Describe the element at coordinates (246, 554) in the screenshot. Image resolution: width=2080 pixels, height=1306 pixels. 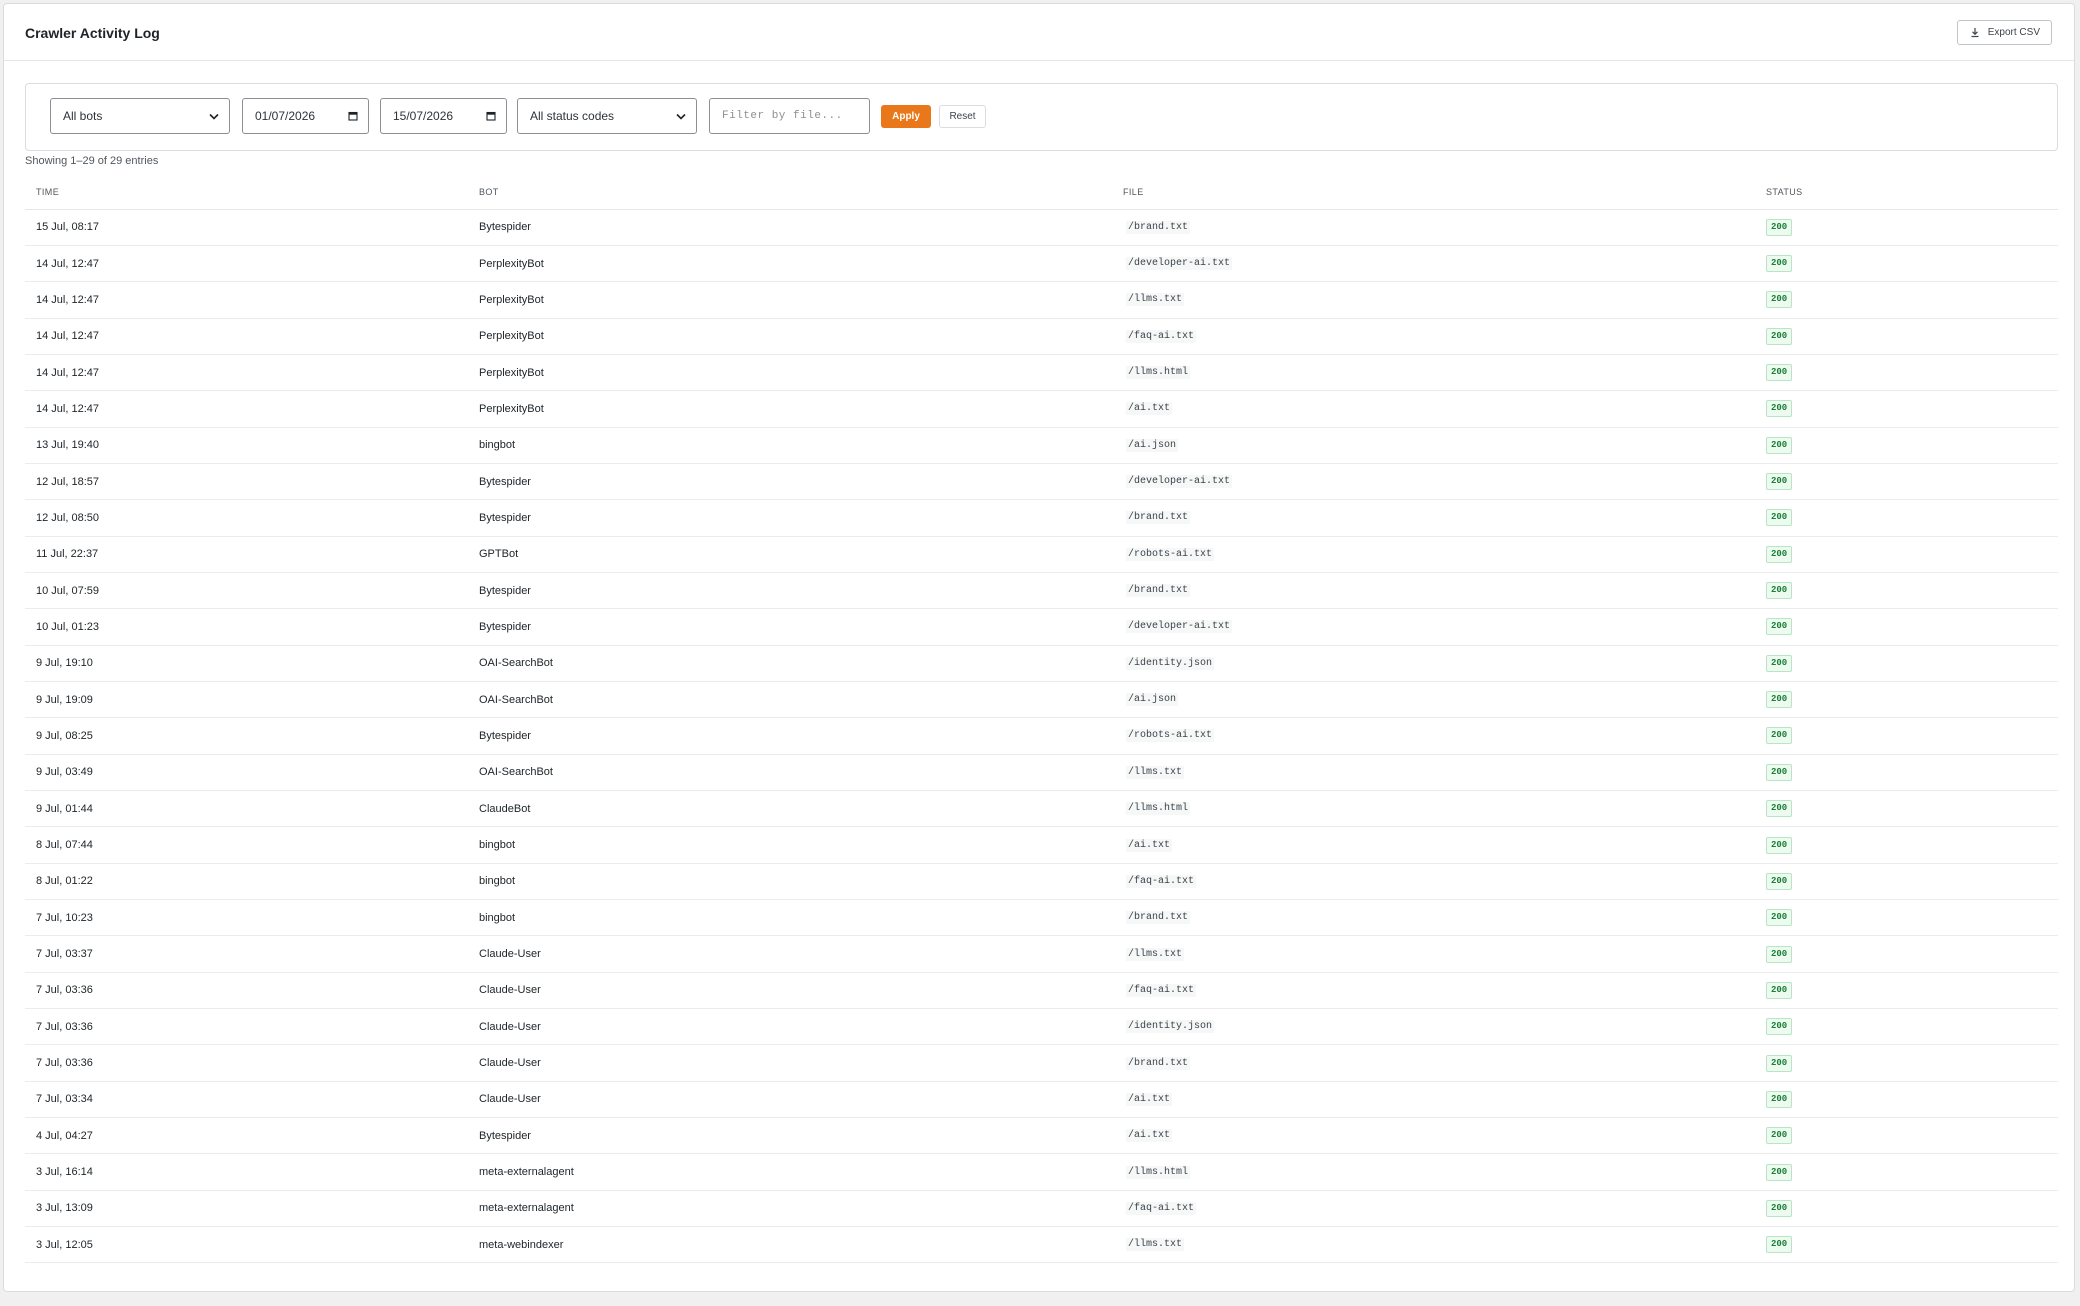
I see `cell-time: 11 Jul, 22:37` at that location.